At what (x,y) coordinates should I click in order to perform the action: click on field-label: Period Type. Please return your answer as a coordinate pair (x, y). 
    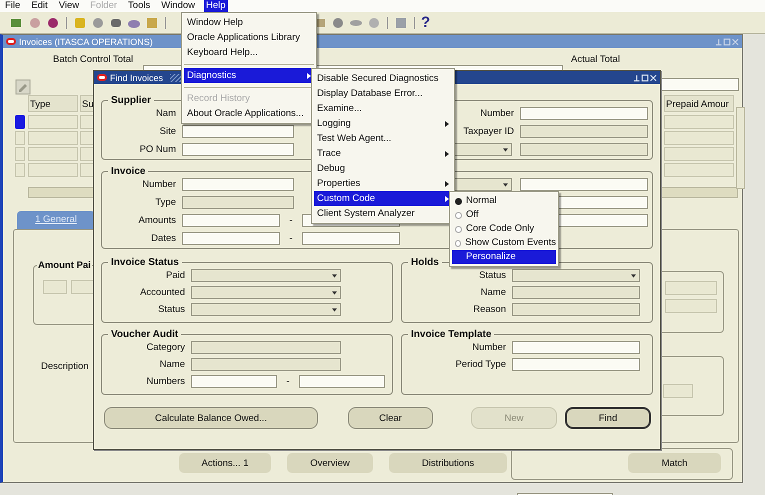
    Looking at the image, I should click on (480, 364).